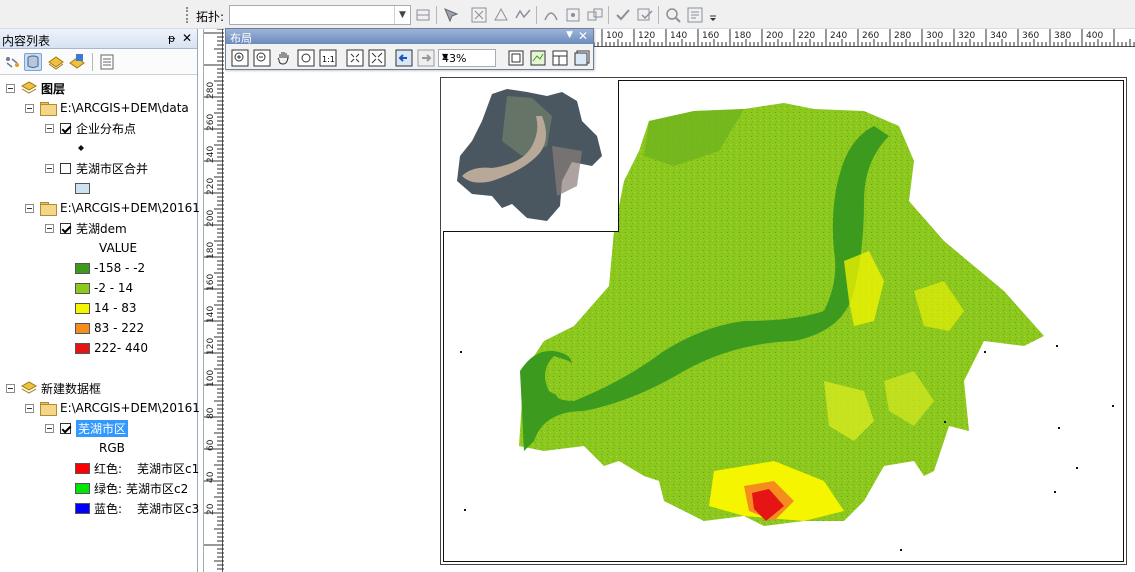 This screenshot has height=572, width=1135. I want to click on topology-properties-icon, so click(695, 15).